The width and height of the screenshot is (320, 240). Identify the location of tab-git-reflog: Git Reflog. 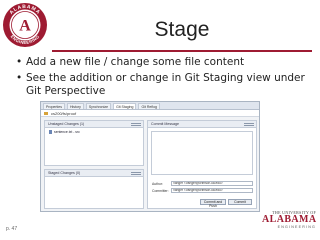
(149, 105).